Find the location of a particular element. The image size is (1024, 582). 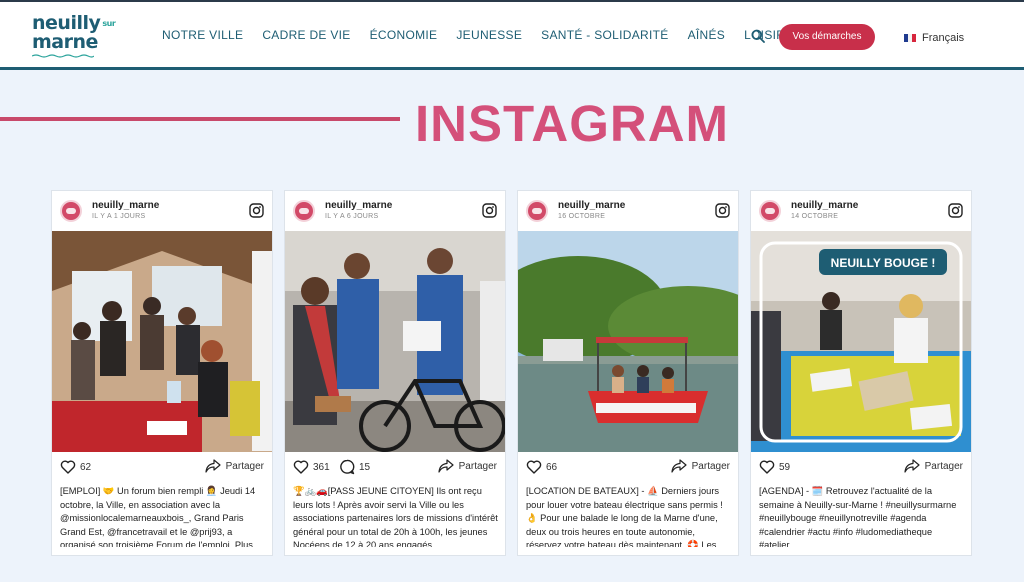

likes-count: 59 is located at coordinates (785, 467).